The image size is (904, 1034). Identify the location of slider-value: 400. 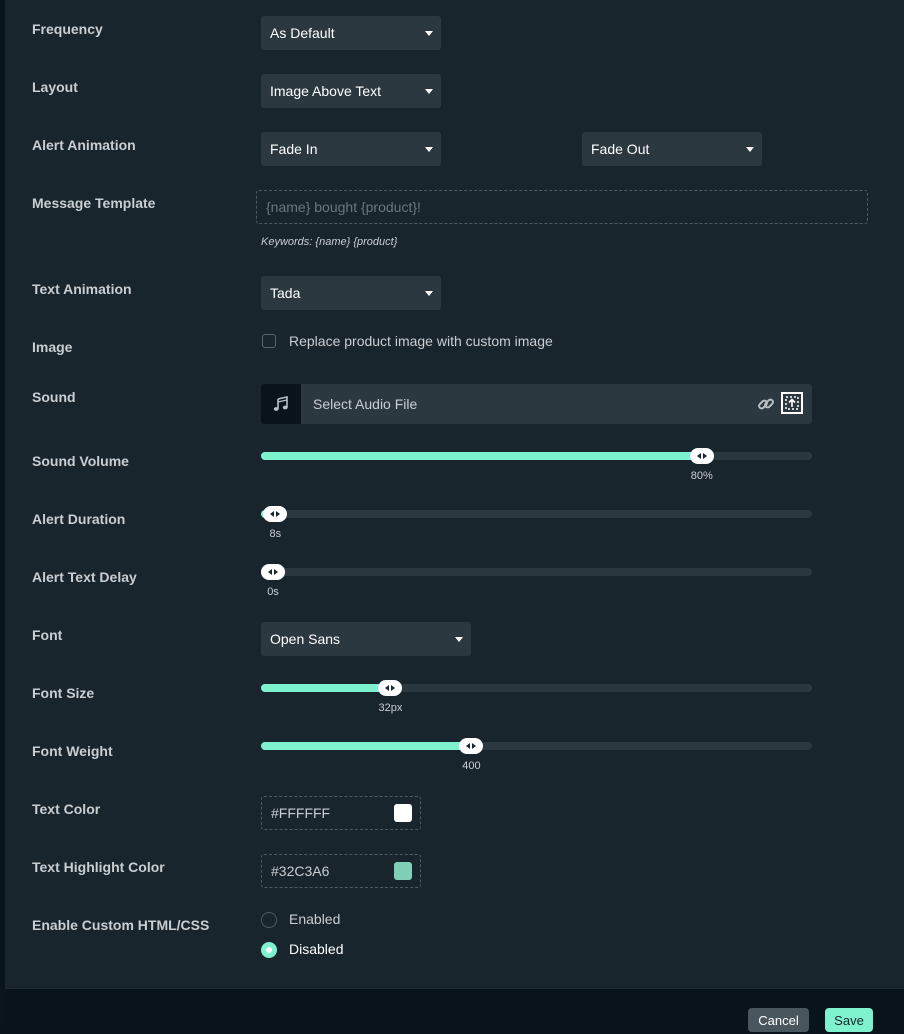
(471, 766).